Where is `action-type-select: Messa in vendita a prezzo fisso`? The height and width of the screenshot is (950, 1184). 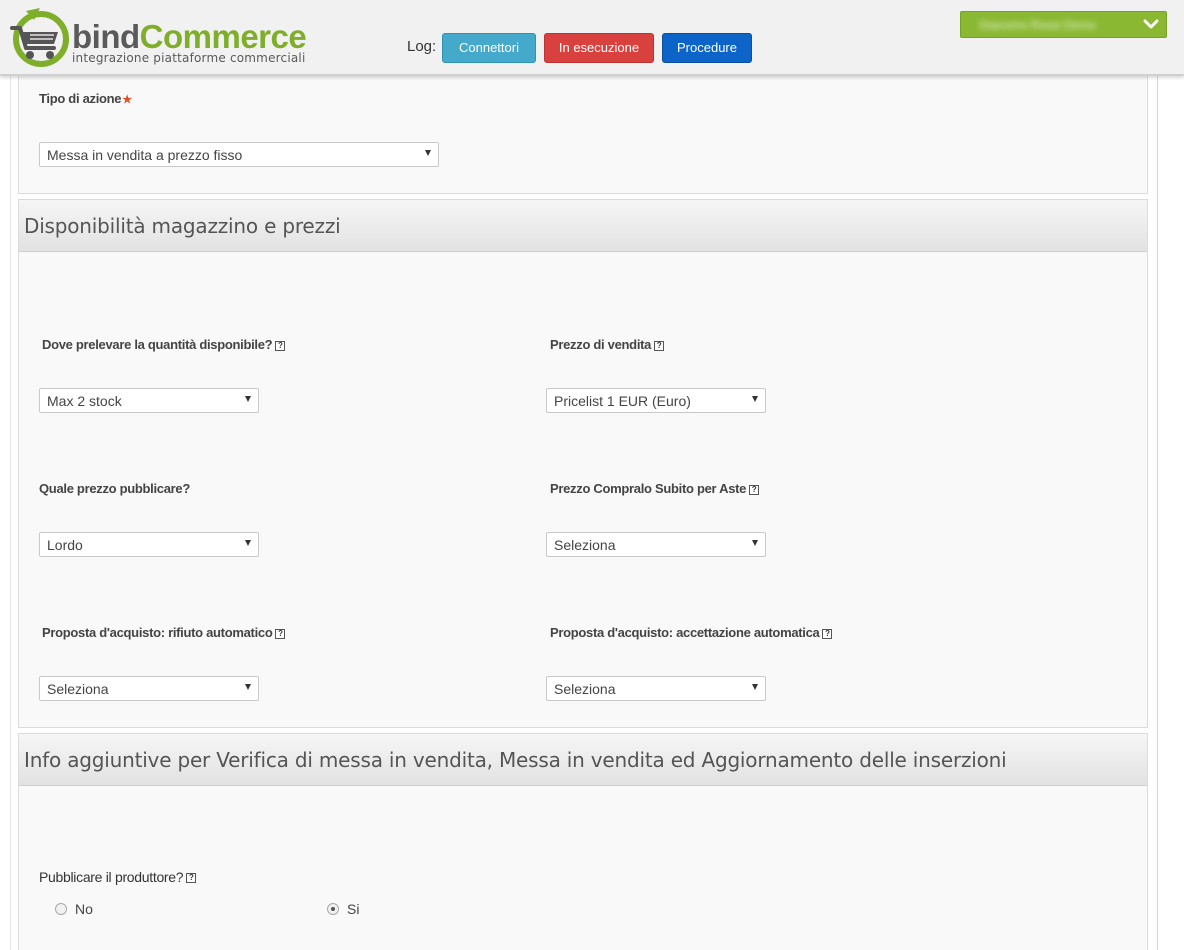 action-type-select: Messa in vendita a prezzo fisso is located at coordinates (239, 154).